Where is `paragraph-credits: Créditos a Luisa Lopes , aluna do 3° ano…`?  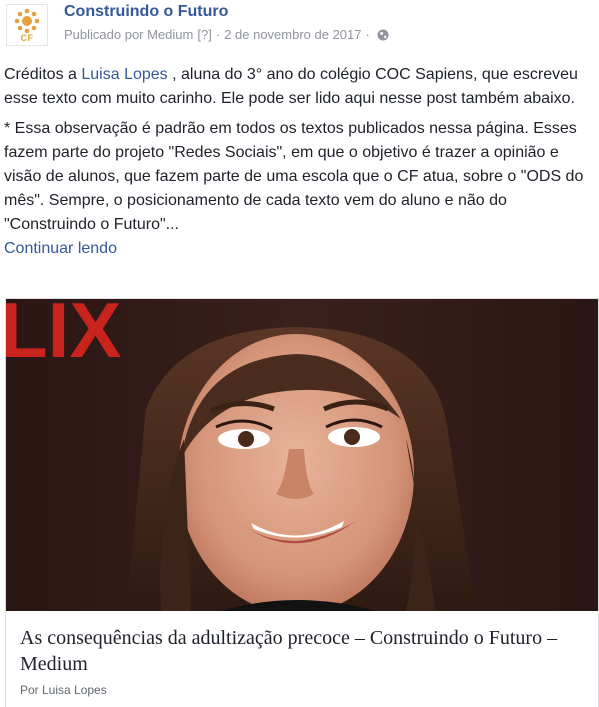 paragraph-credits: Créditos a Luisa Lopes , aluna do 3° ano… is located at coordinates (298, 87).